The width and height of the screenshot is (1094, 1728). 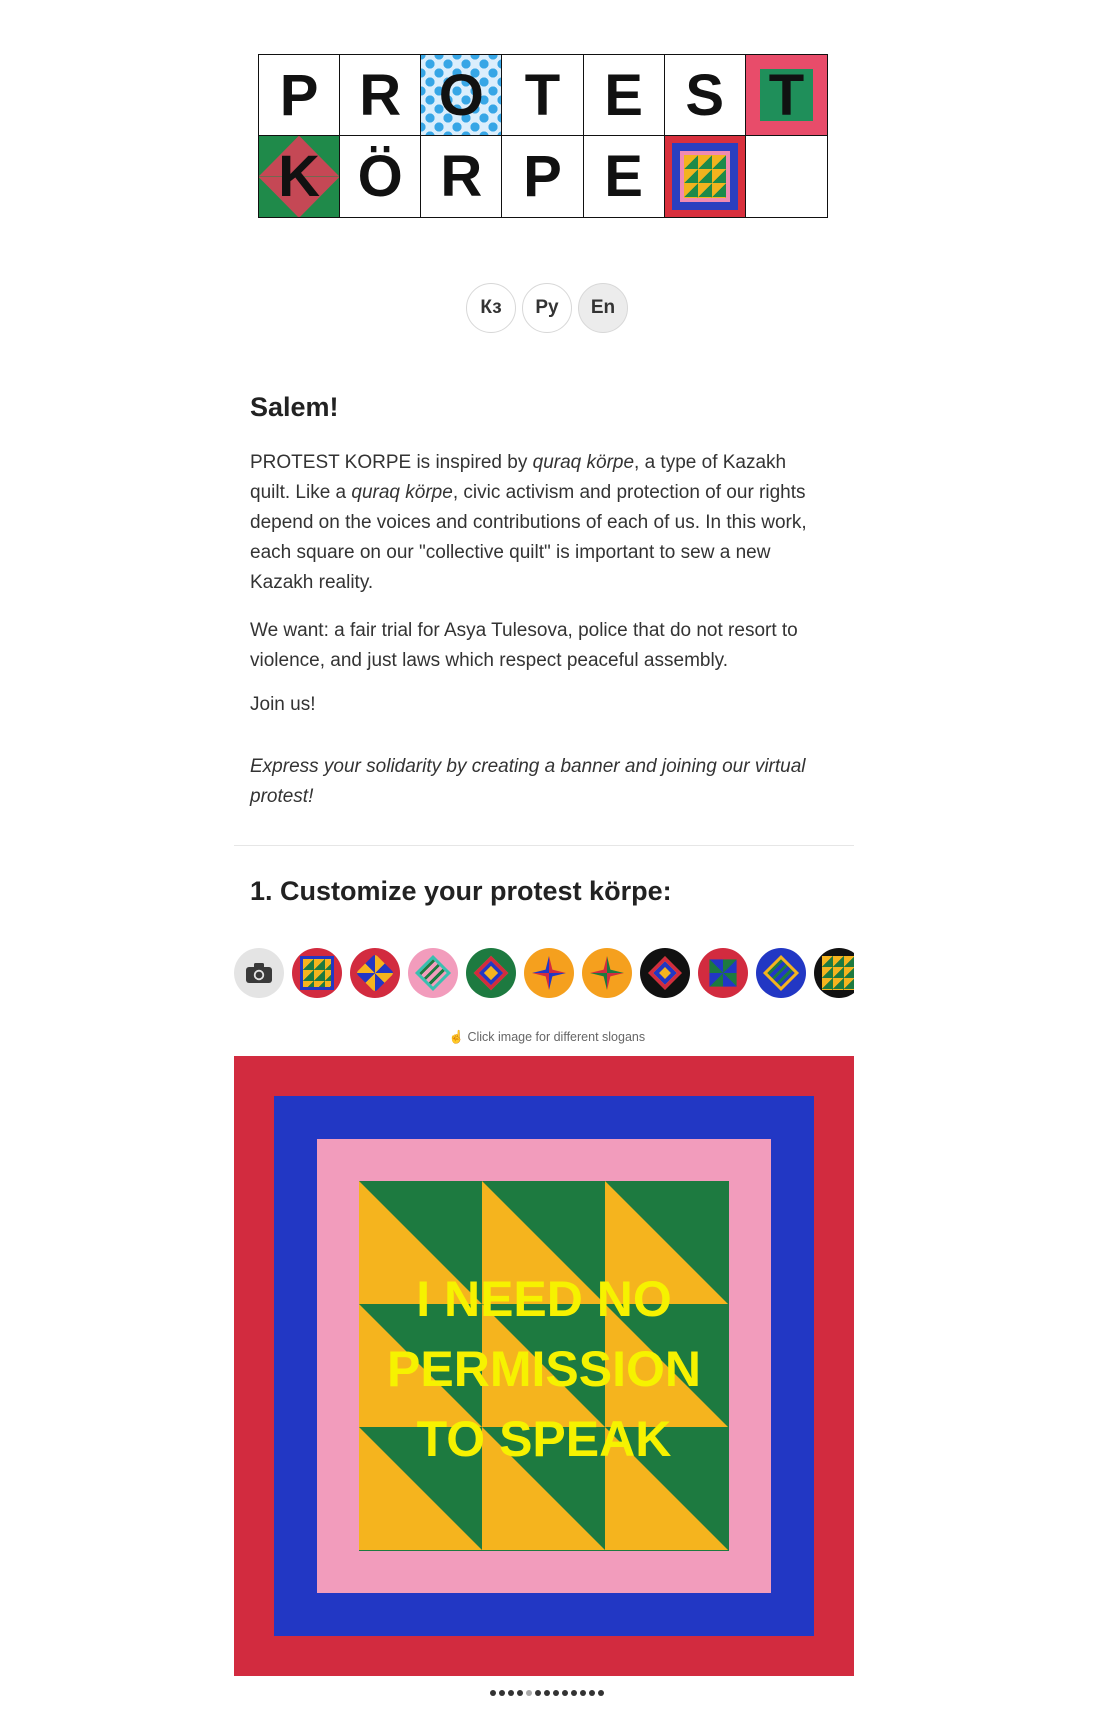 What do you see at coordinates (665, 973) in the screenshot?
I see `quilt-cross-icon` at bounding box center [665, 973].